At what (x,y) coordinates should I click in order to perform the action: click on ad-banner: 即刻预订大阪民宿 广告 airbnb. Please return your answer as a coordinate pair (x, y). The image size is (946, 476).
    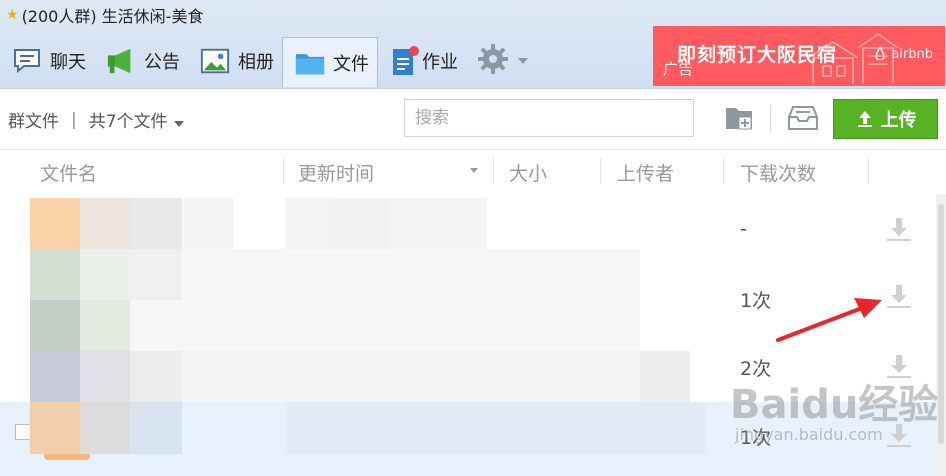
    Looking at the image, I should click on (799, 56).